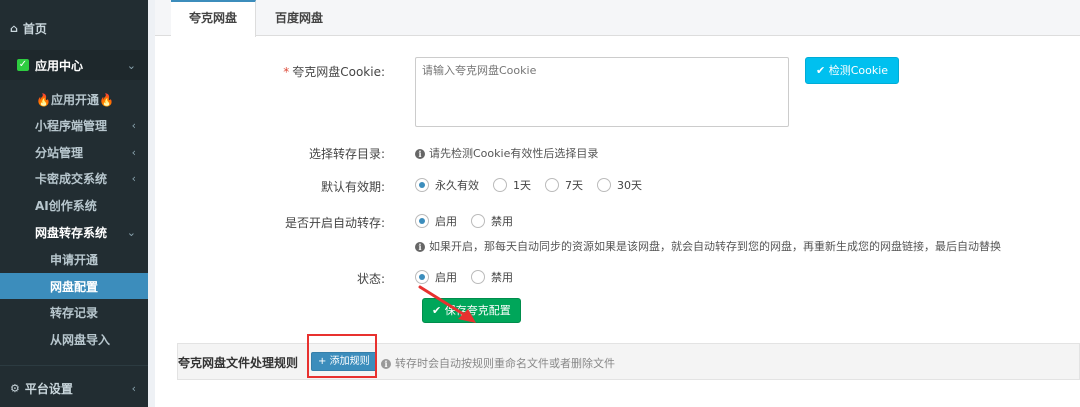  I want to click on check-circle-icon: ✔, so click(821, 70).